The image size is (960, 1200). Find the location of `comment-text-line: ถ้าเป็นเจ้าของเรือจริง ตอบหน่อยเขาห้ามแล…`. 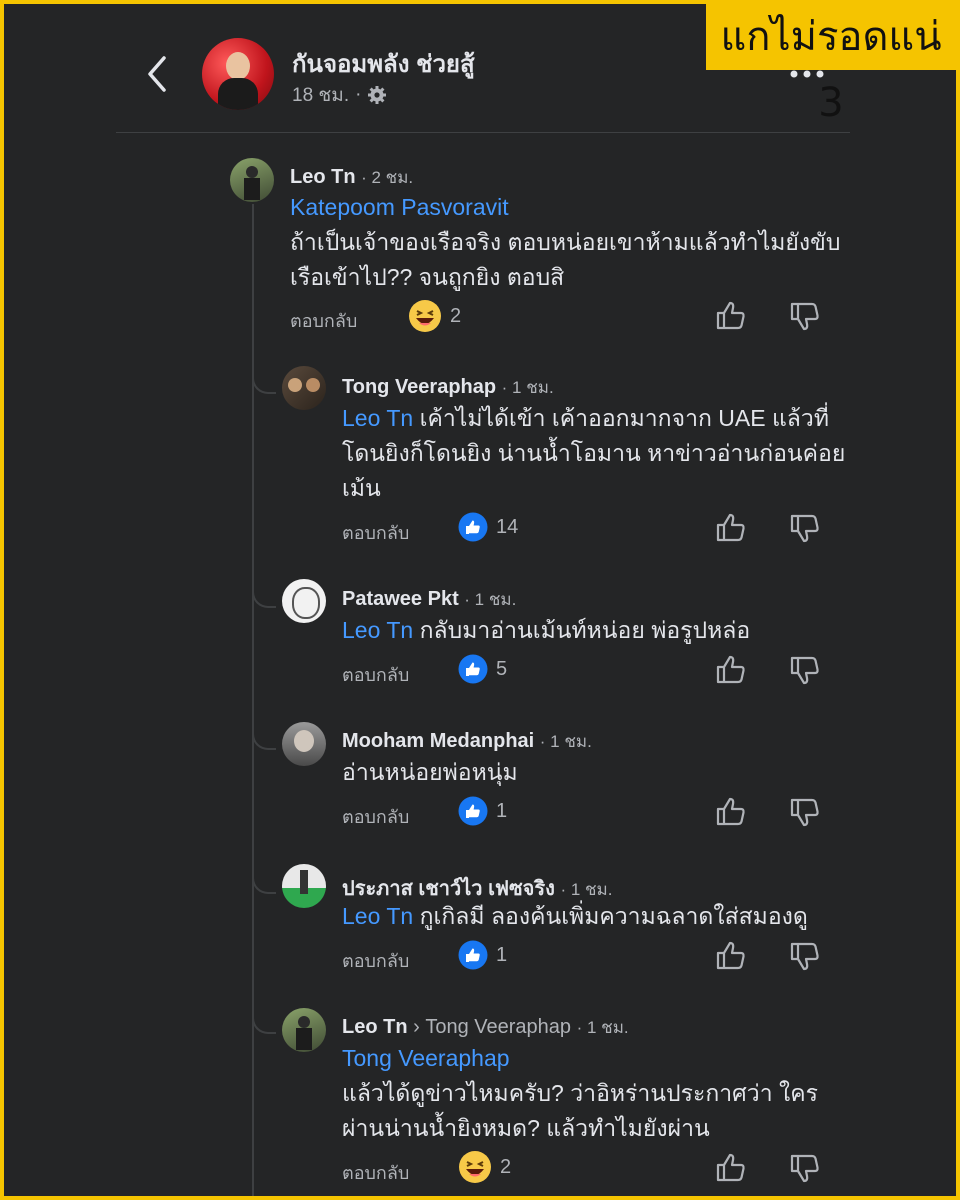

comment-text-line: ถ้าเป็นเจ้าของเรือจริง ตอบหน่อยเขาห้ามแล… is located at coordinates (565, 242).